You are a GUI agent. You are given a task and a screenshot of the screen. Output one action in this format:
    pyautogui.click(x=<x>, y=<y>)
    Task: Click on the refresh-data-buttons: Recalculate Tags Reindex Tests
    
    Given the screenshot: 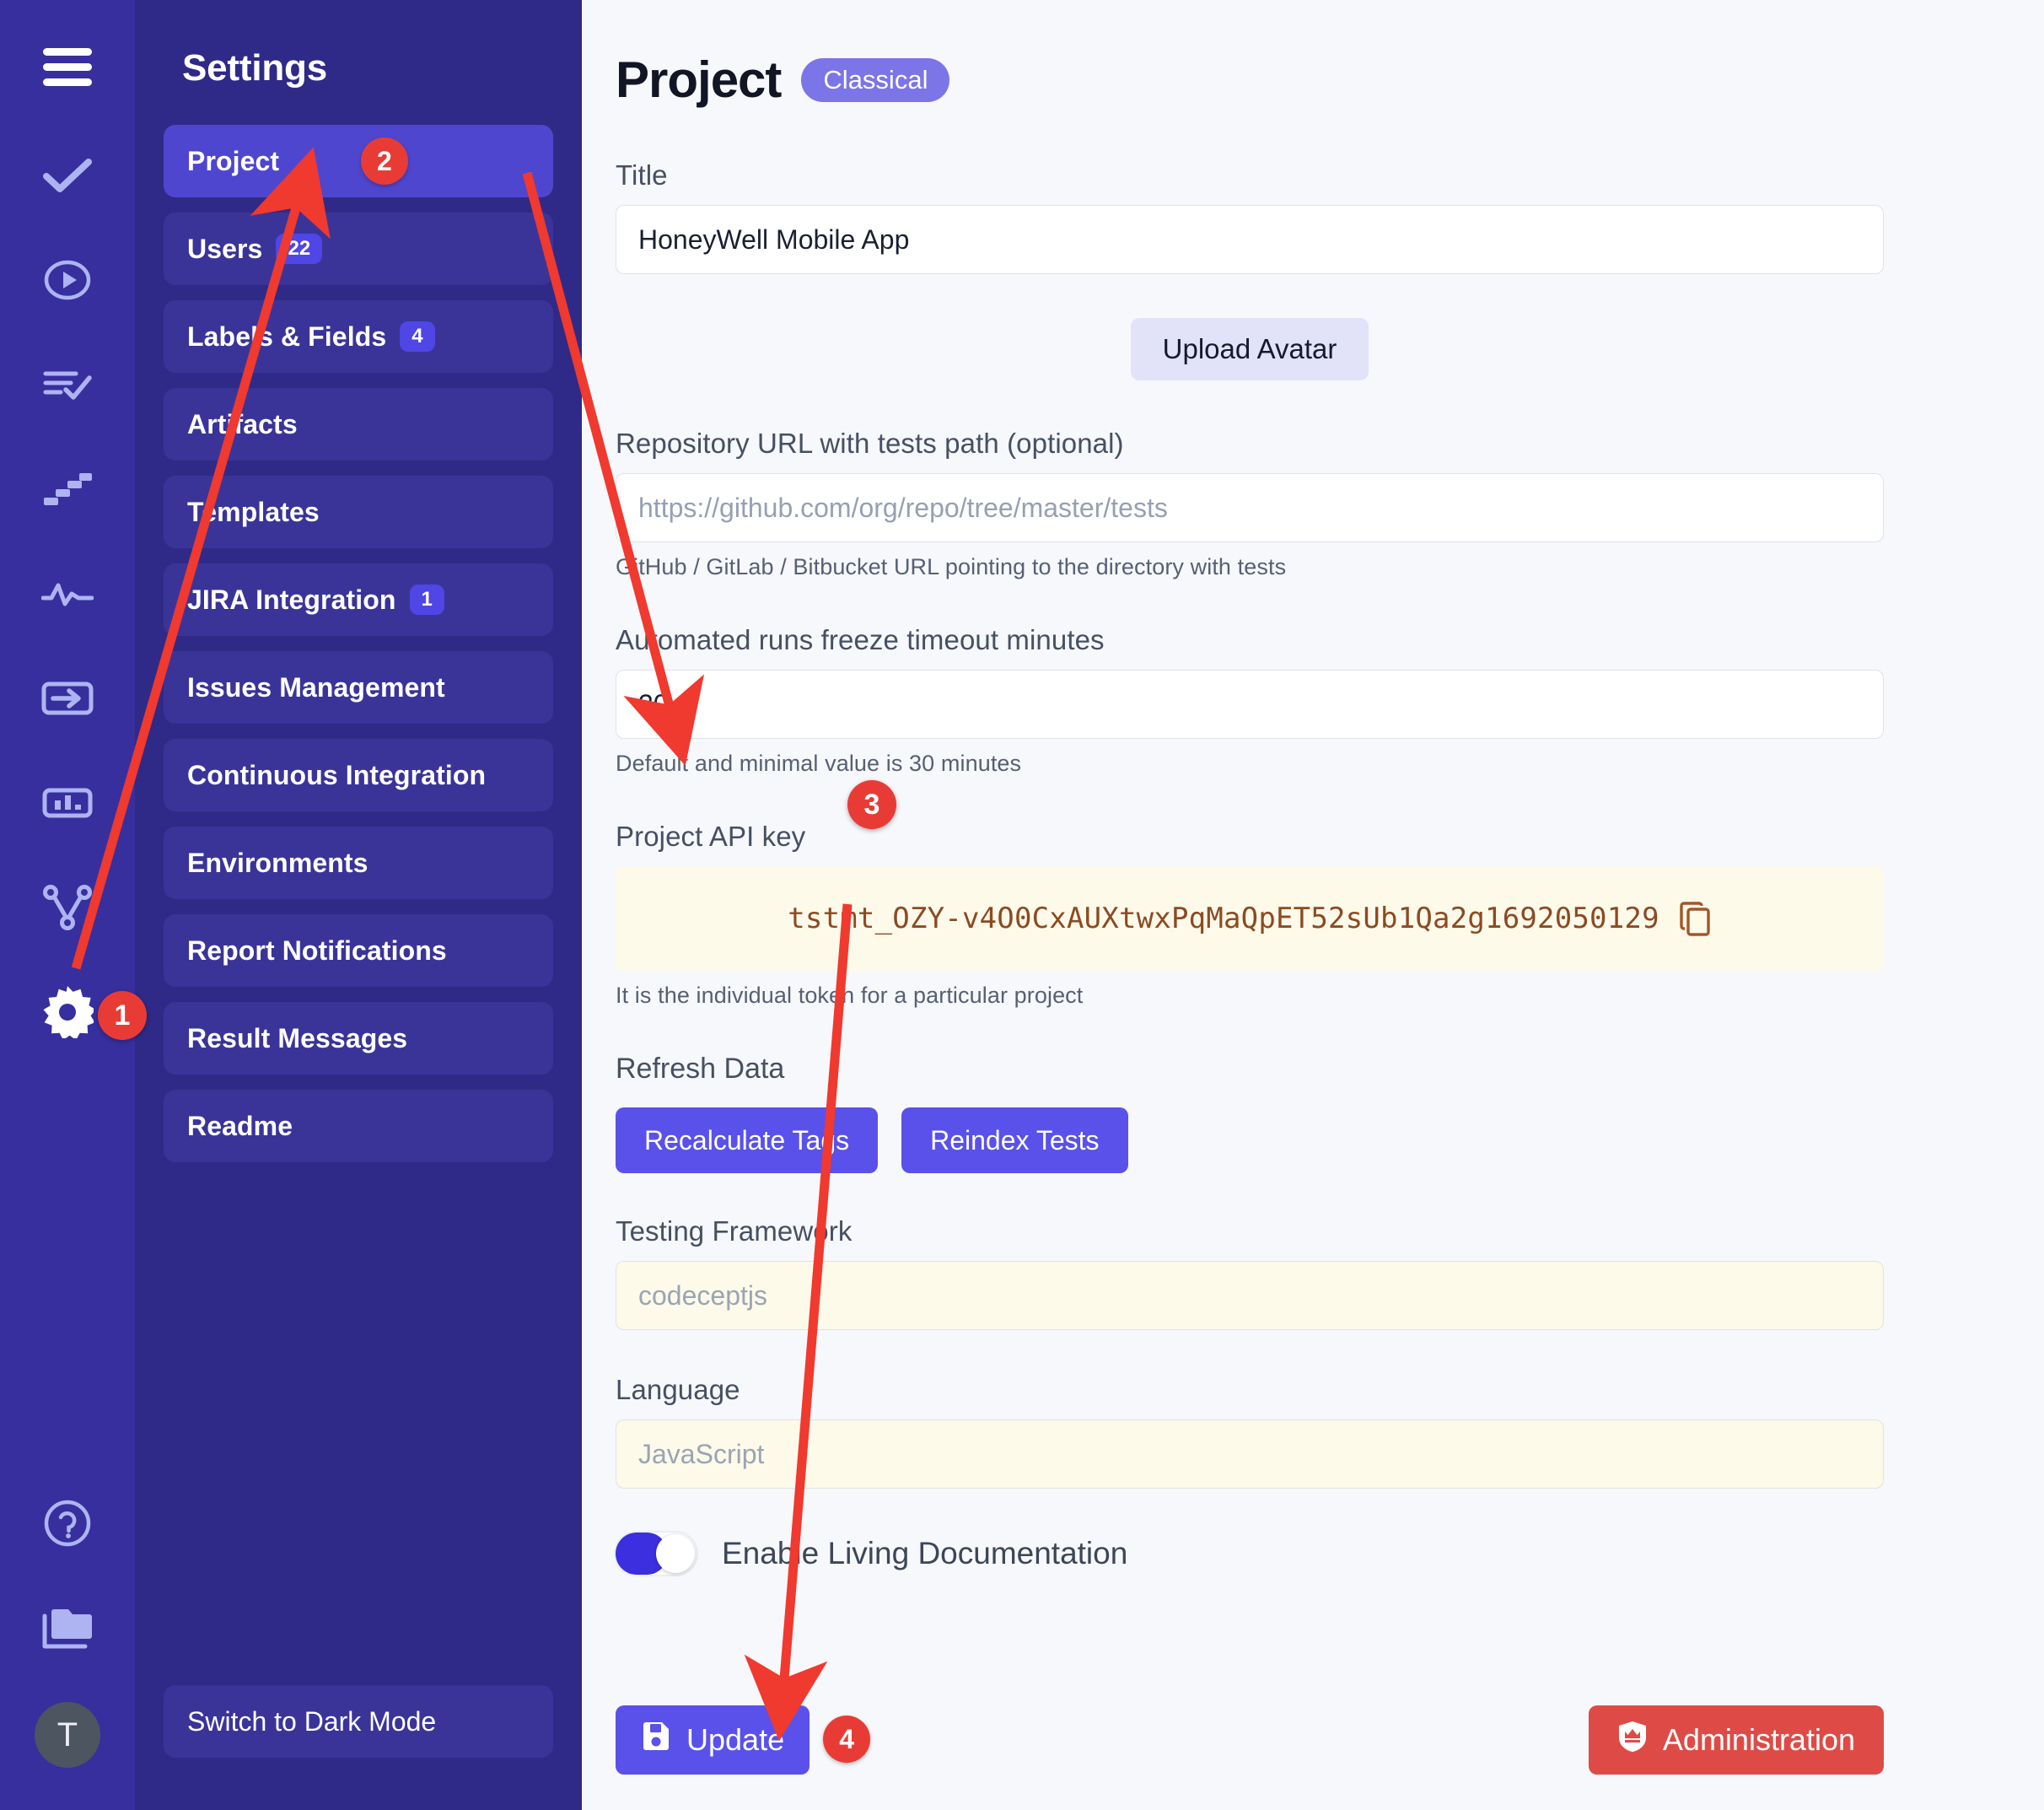 What is the action you would take?
    pyautogui.click(x=1250, y=1140)
    